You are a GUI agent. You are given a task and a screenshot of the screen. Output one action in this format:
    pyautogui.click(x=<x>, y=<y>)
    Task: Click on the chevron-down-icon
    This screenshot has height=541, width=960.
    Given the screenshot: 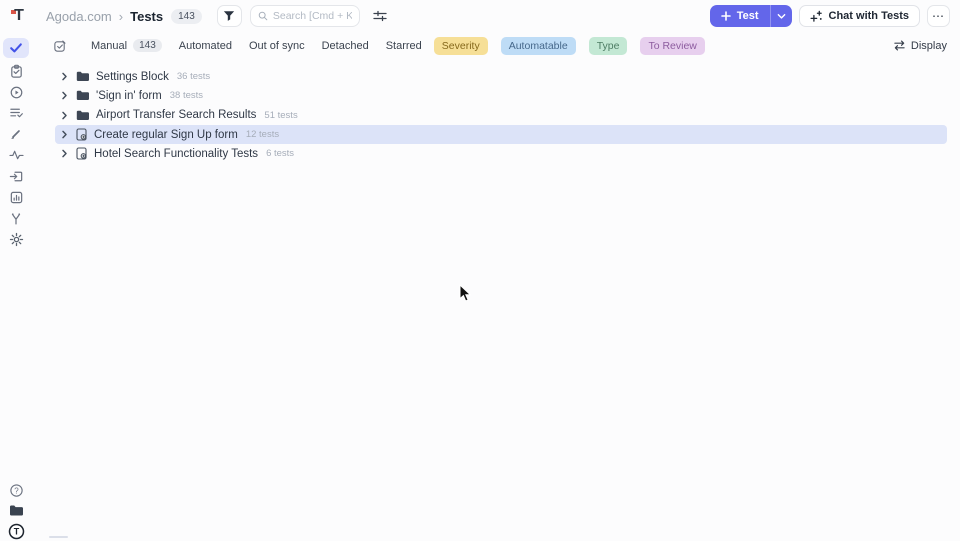 What is the action you would take?
    pyautogui.click(x=781, y=16)
    